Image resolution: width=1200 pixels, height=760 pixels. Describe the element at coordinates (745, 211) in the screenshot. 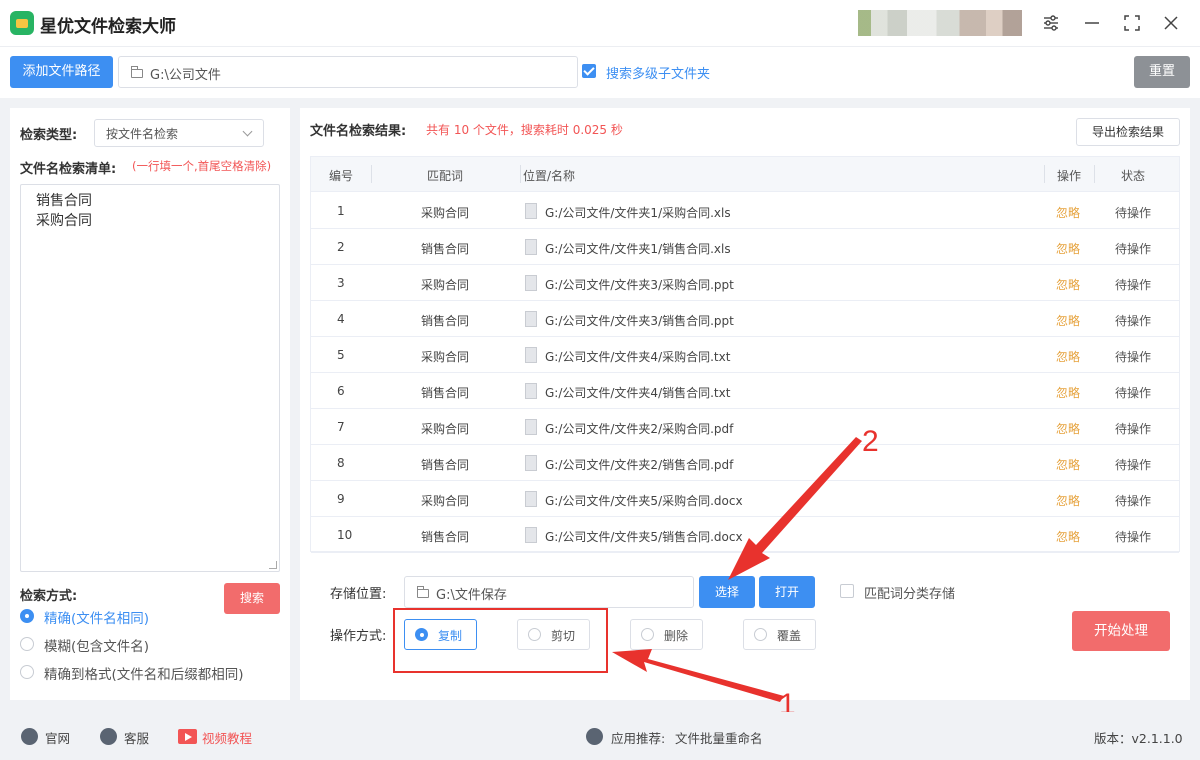

I see `table-row: 1 采购合同 G:/公司文件/文件夹1/采购合同.xls 忽略 待操作` at that location.